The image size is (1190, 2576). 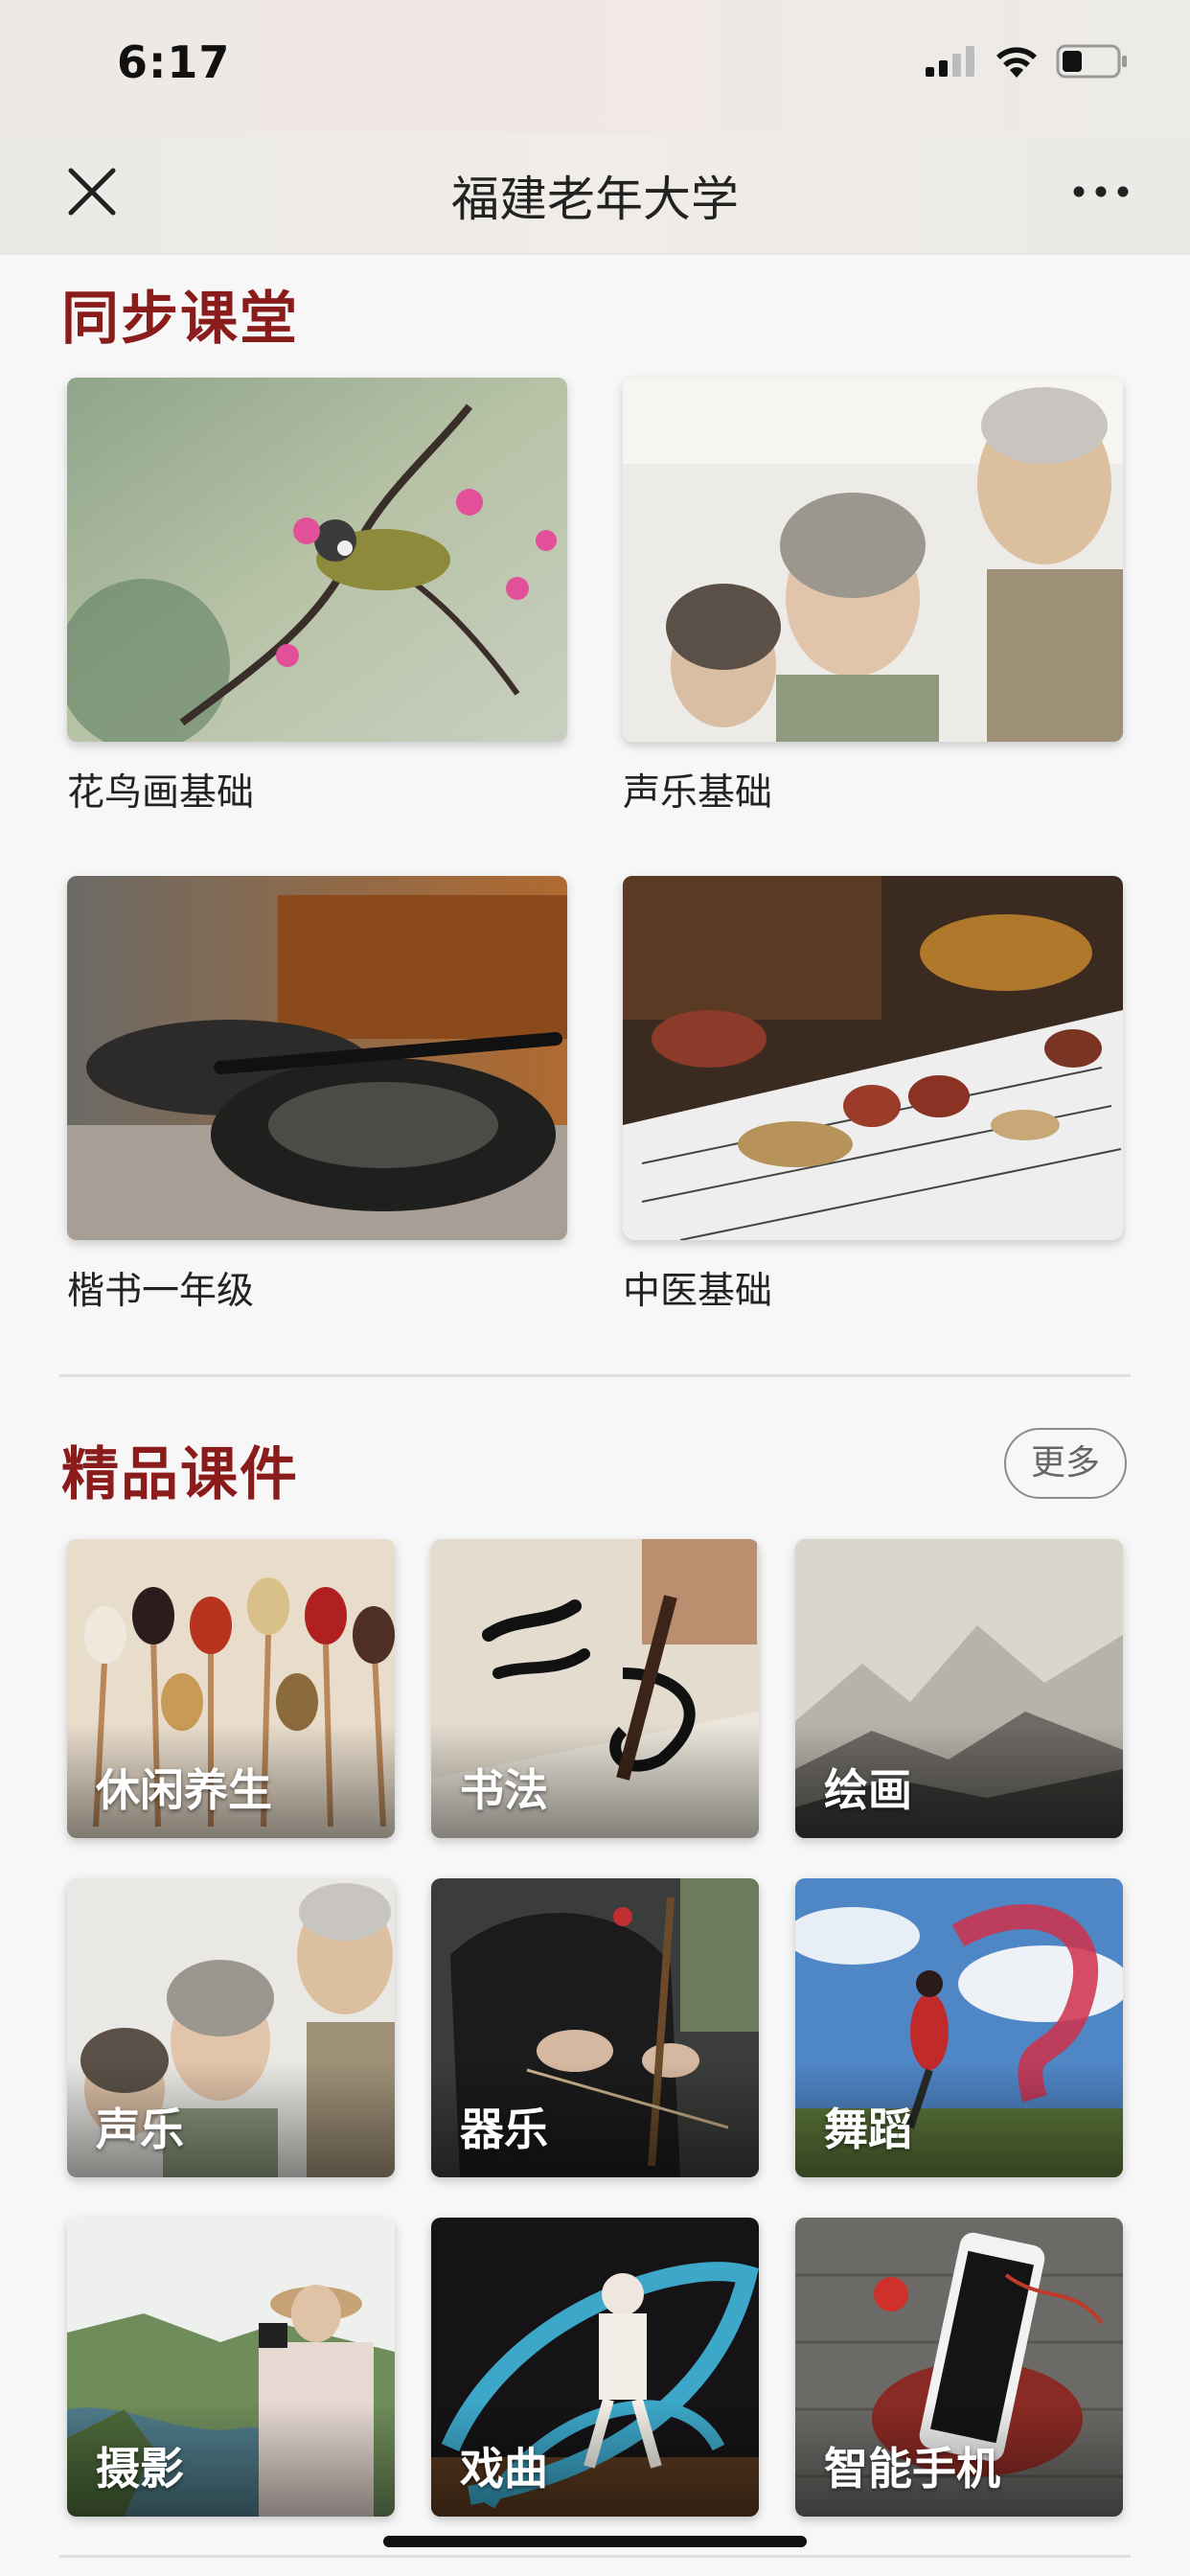 I want to click on more-button, so click(x=1101, y=191).